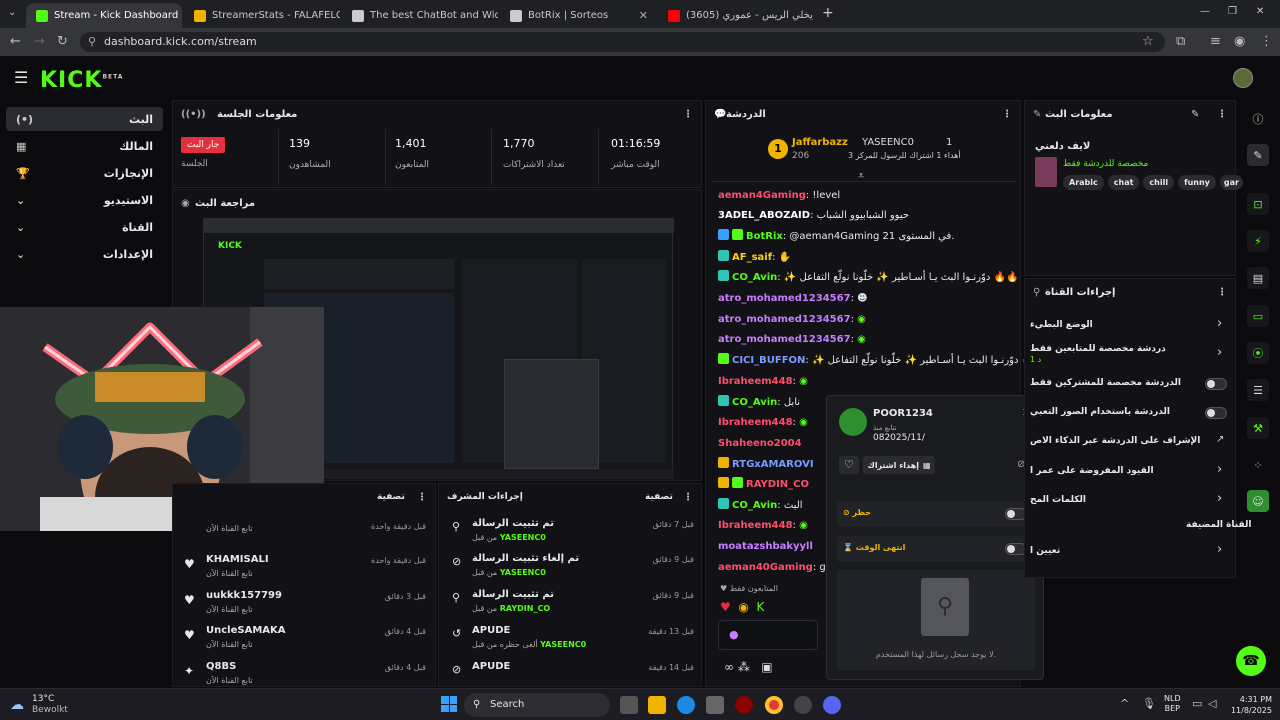 The image size is (1280, 720). What do you see at coordinates (657, 705) in the screenshot?
I see `file-explorer-icon` at bounding box center [657, 705].